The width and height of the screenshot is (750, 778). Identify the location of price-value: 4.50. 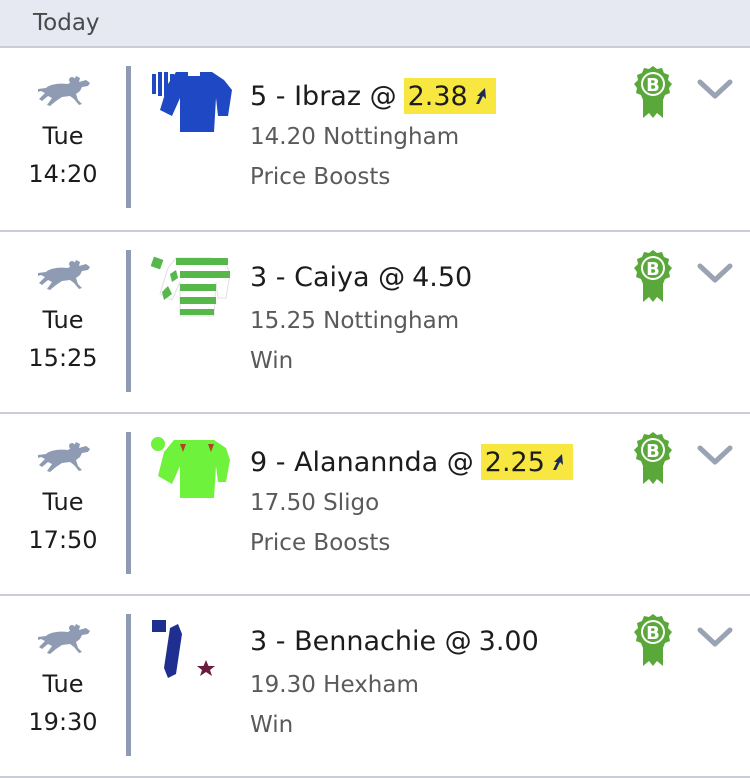
(442, 277).